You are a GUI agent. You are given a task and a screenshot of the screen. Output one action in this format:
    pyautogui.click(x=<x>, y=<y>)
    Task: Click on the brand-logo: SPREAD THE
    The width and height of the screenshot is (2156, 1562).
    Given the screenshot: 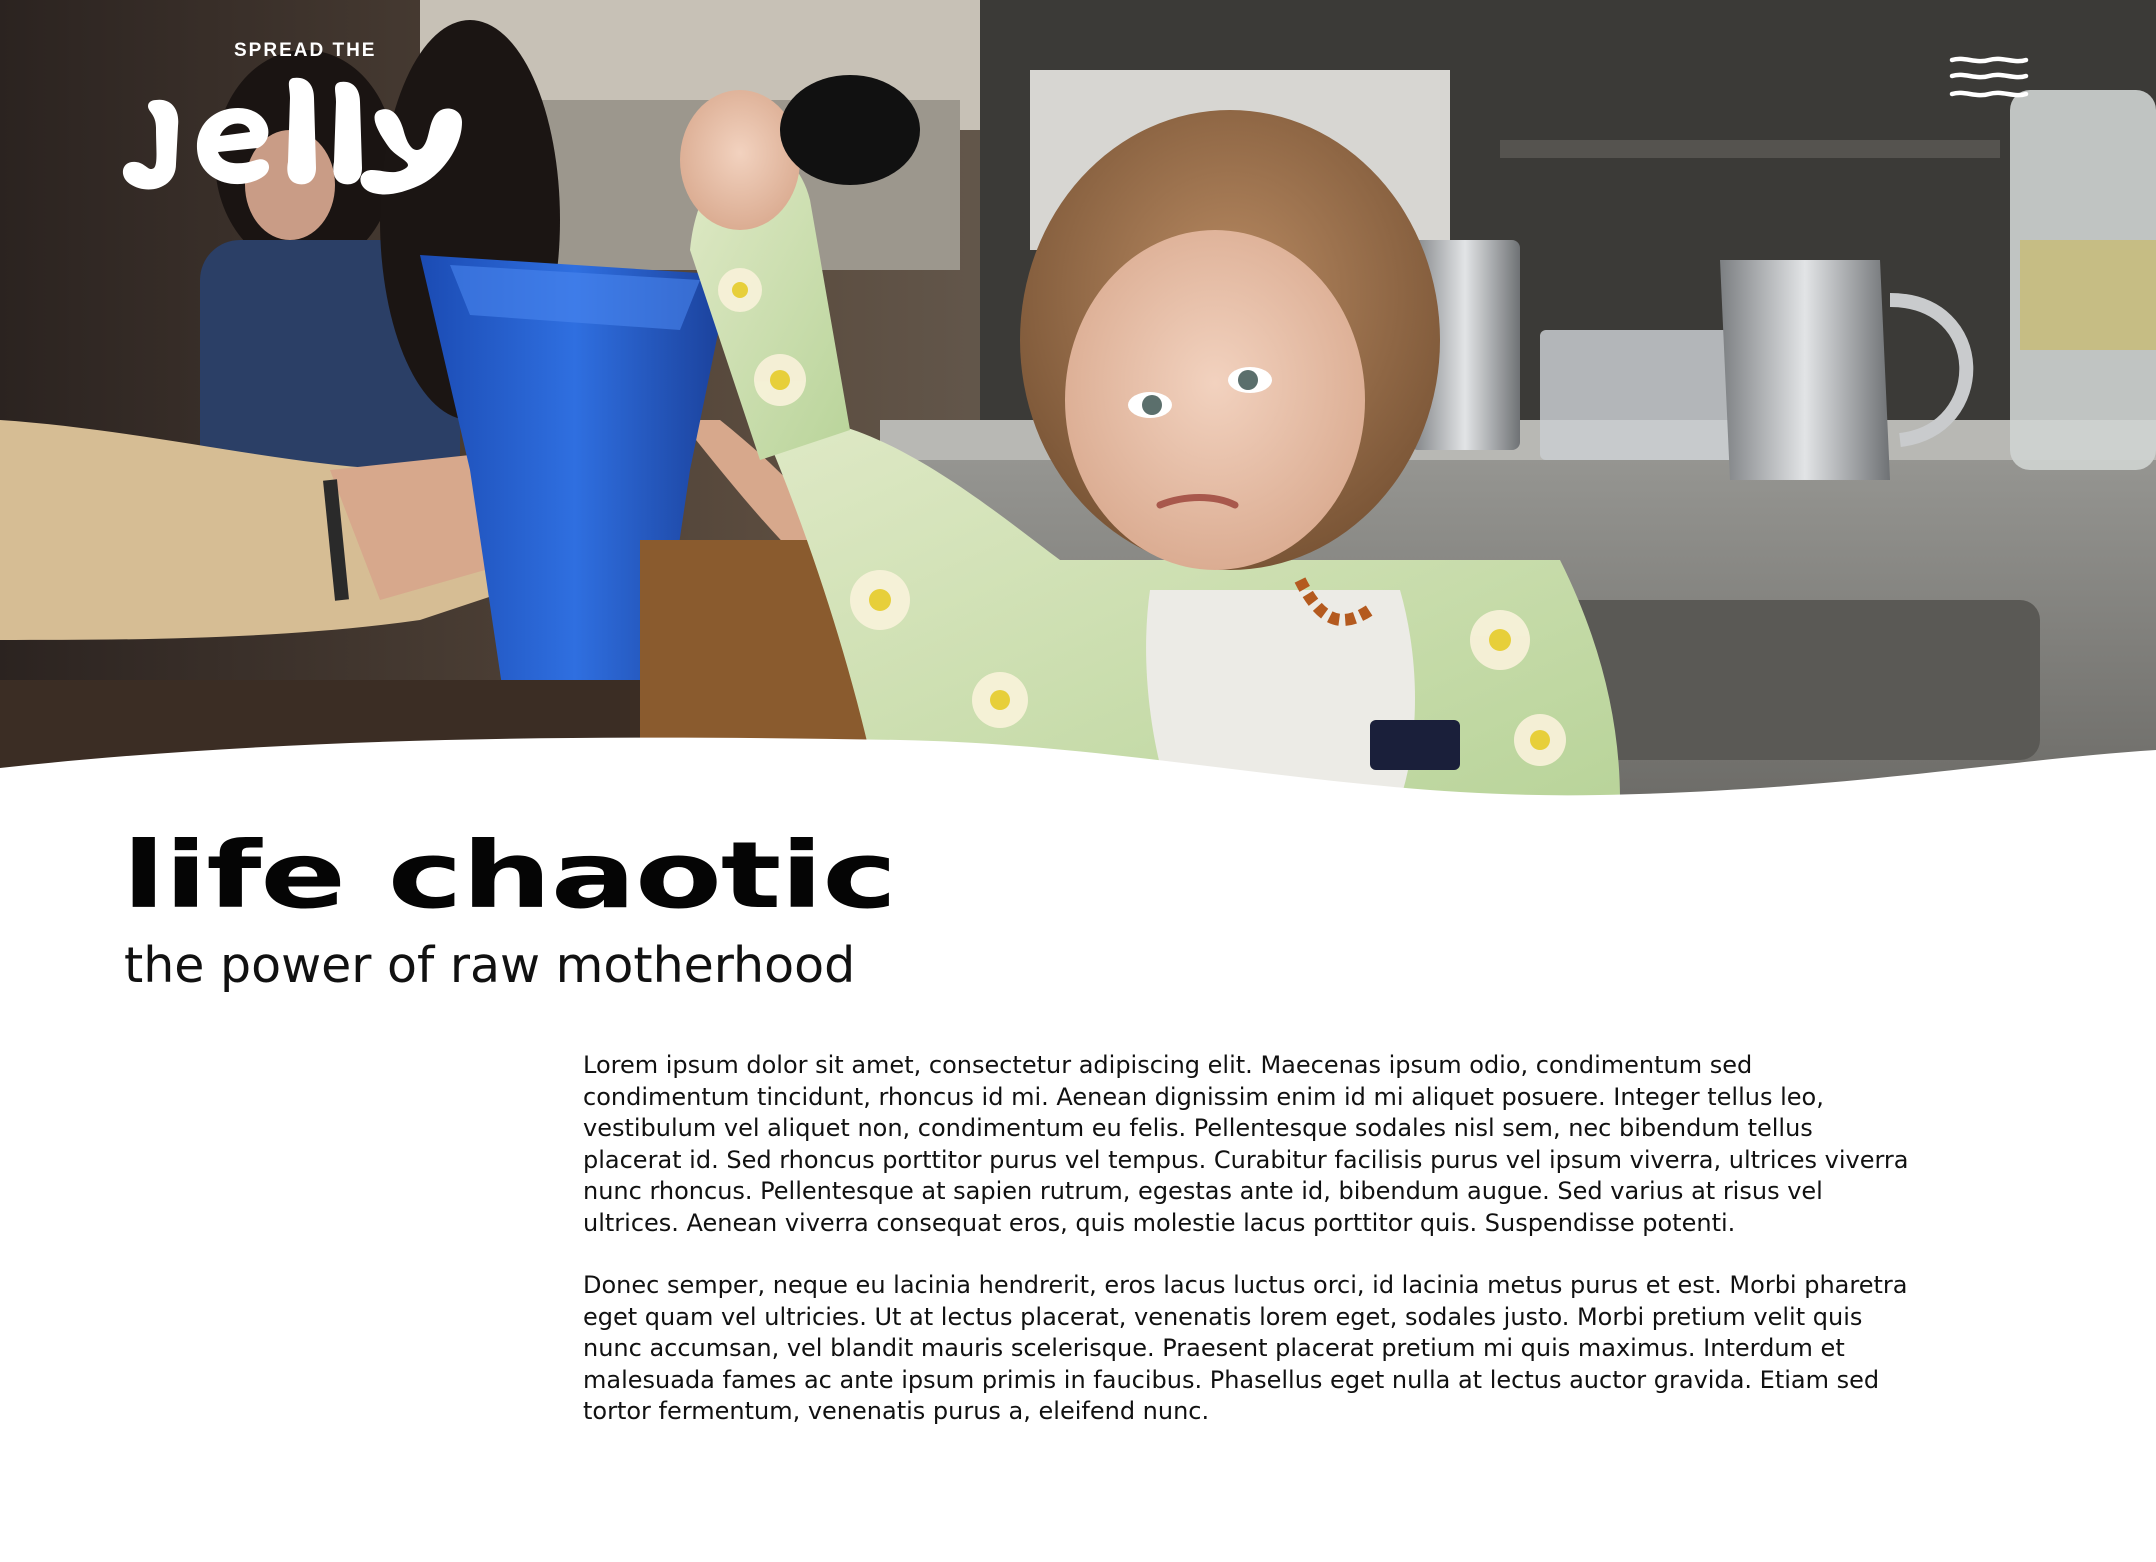 What is the action you would take?
    pyautogui.click(x=301, y=120)
    